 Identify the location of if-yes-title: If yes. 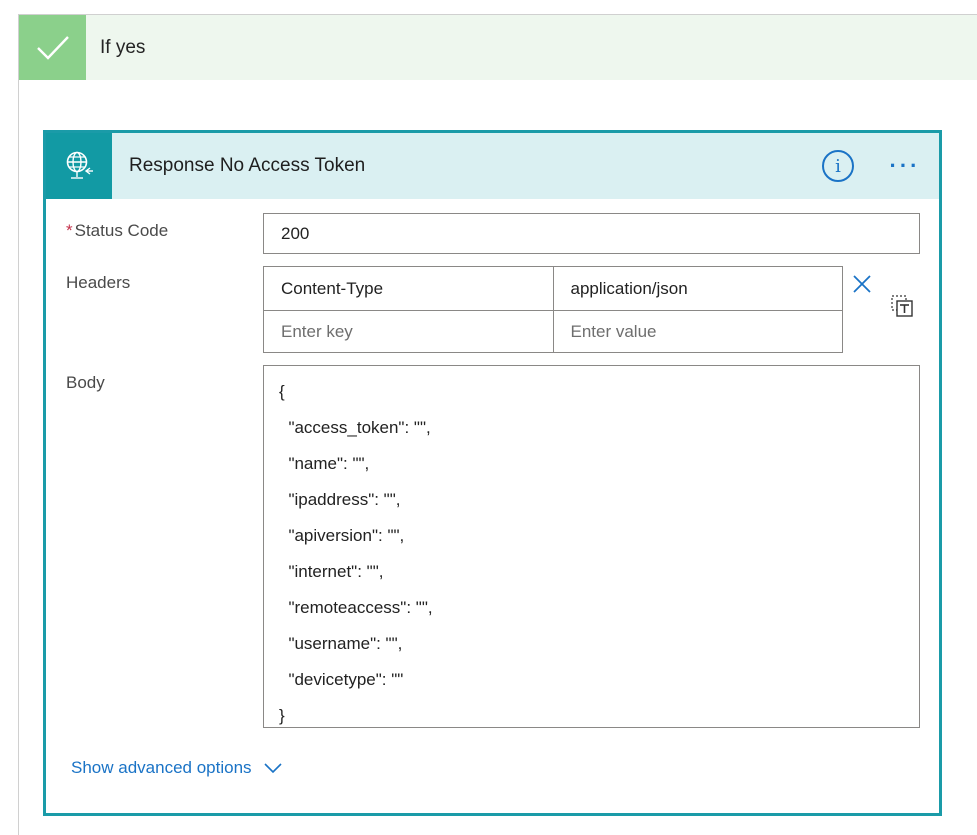
(123, 47).